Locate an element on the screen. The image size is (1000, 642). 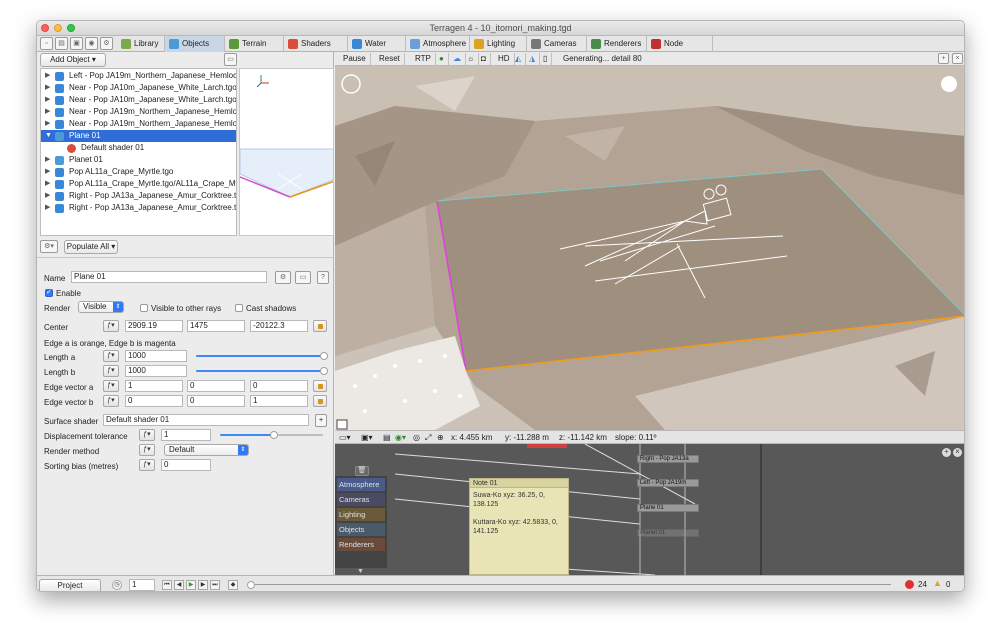
info-icon: ▯ is located at coordinates (546, 59).